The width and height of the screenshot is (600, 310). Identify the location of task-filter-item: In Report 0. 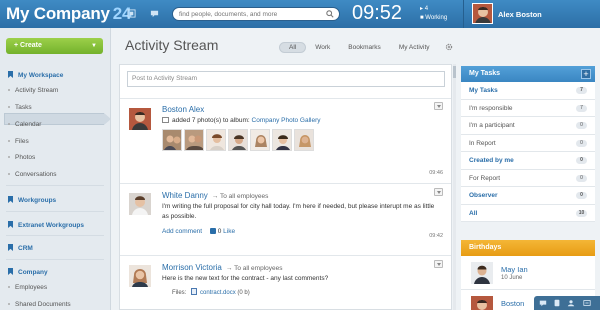
(528, 143).